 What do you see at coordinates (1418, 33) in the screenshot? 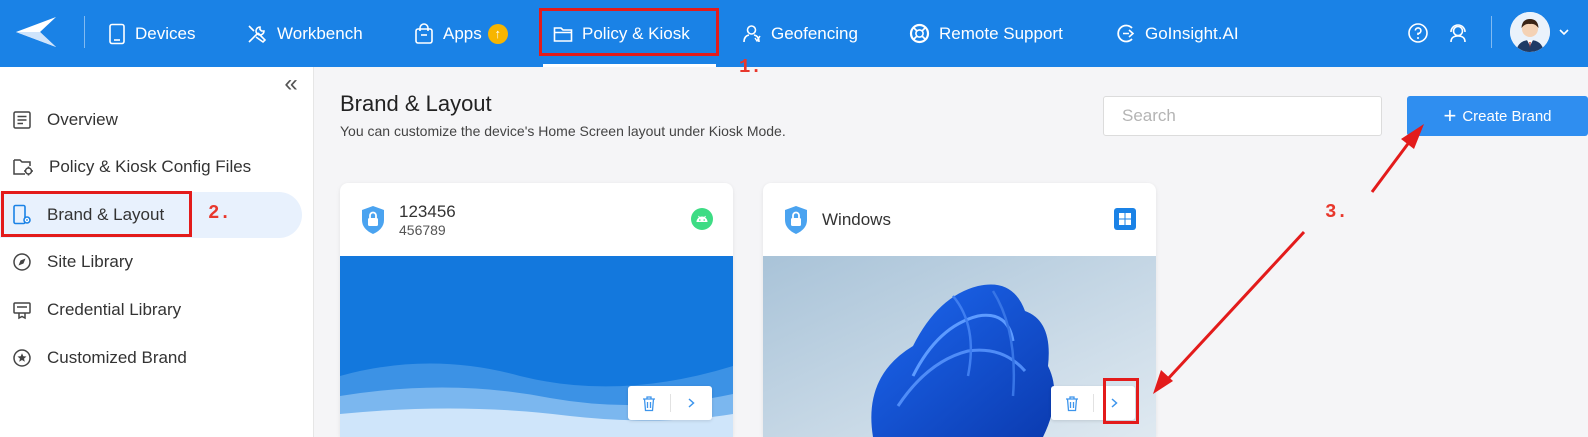
I see `help-icon` at bounding box center [1418, 33].